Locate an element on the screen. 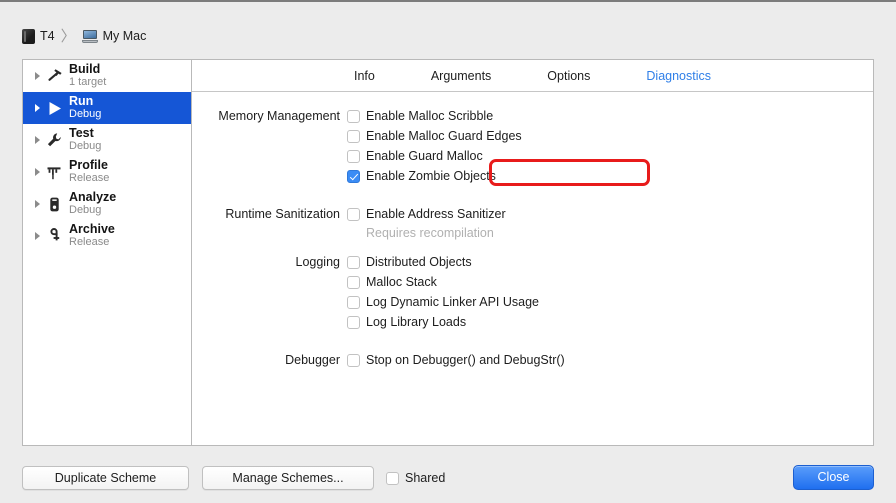  sidebar-item-text: Analyze Debug is located at coordinates (92, 203).